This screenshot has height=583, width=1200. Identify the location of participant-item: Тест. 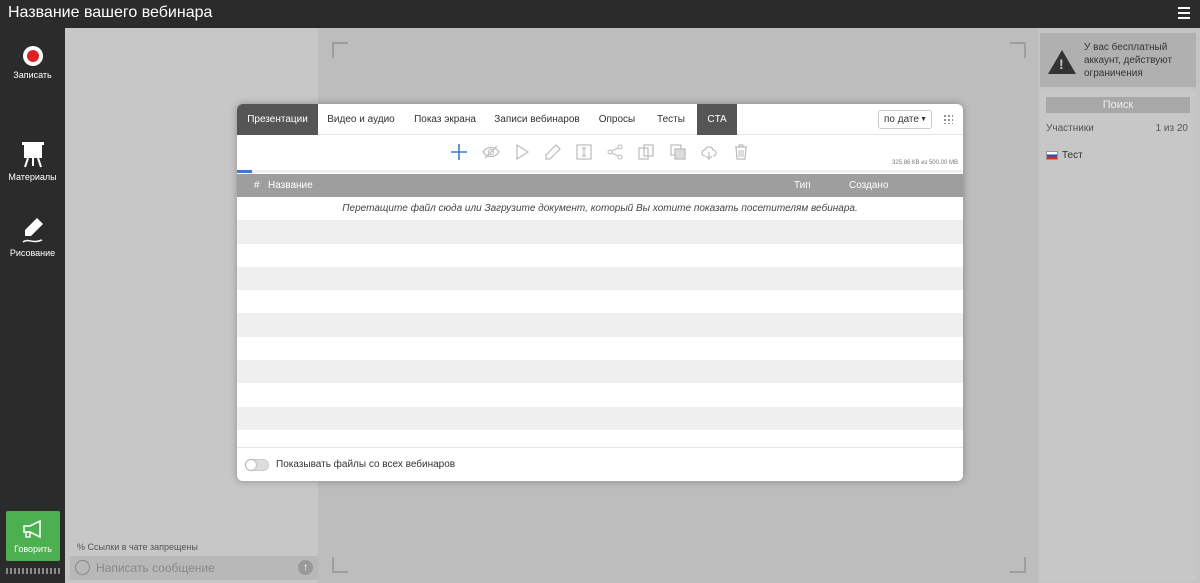
(1064, 155).